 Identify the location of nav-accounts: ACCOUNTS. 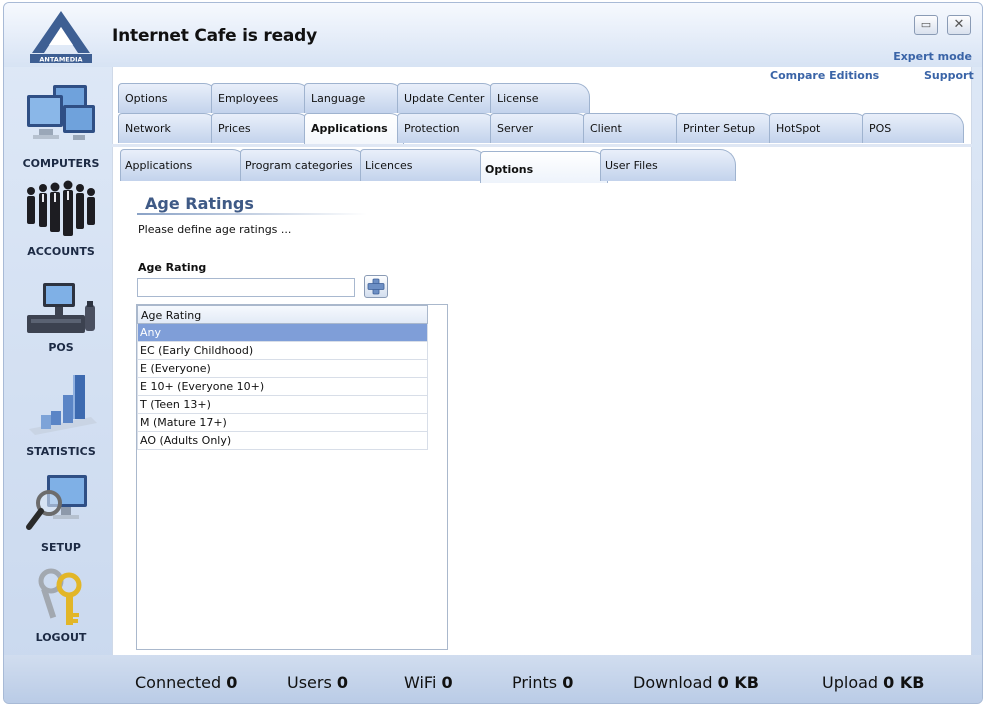
(61, 218).